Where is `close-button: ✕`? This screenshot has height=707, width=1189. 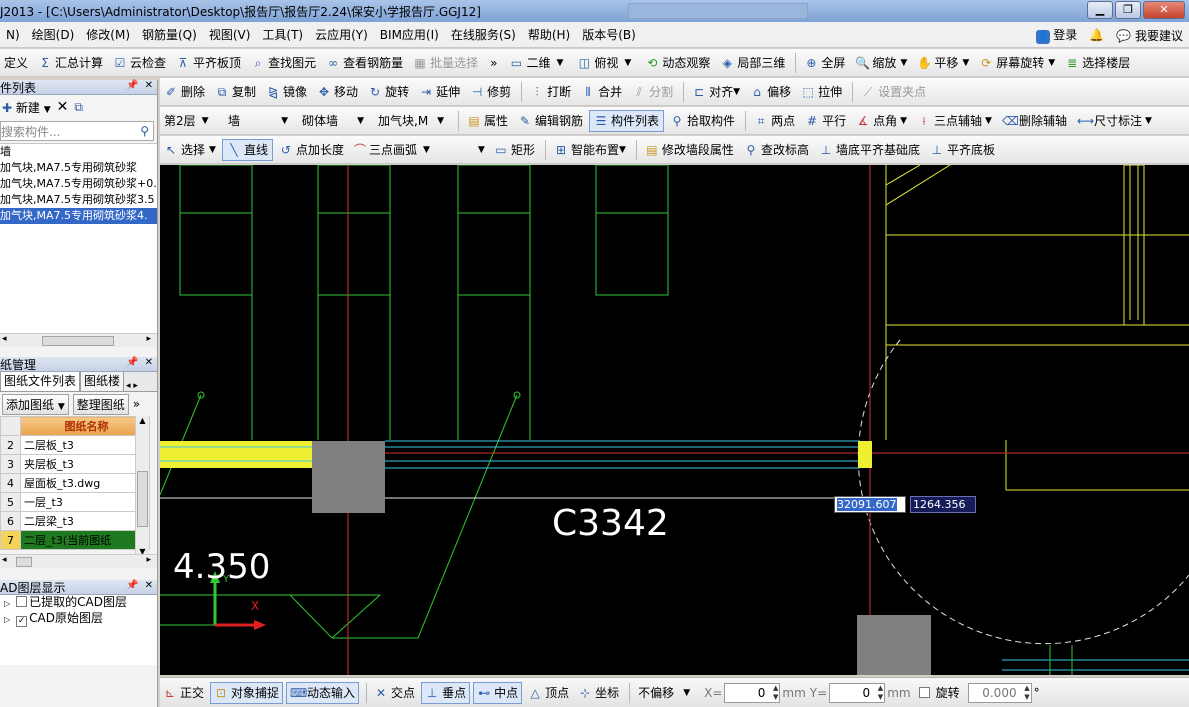
close-button: ✕ is located at coordinates (1164, 10).